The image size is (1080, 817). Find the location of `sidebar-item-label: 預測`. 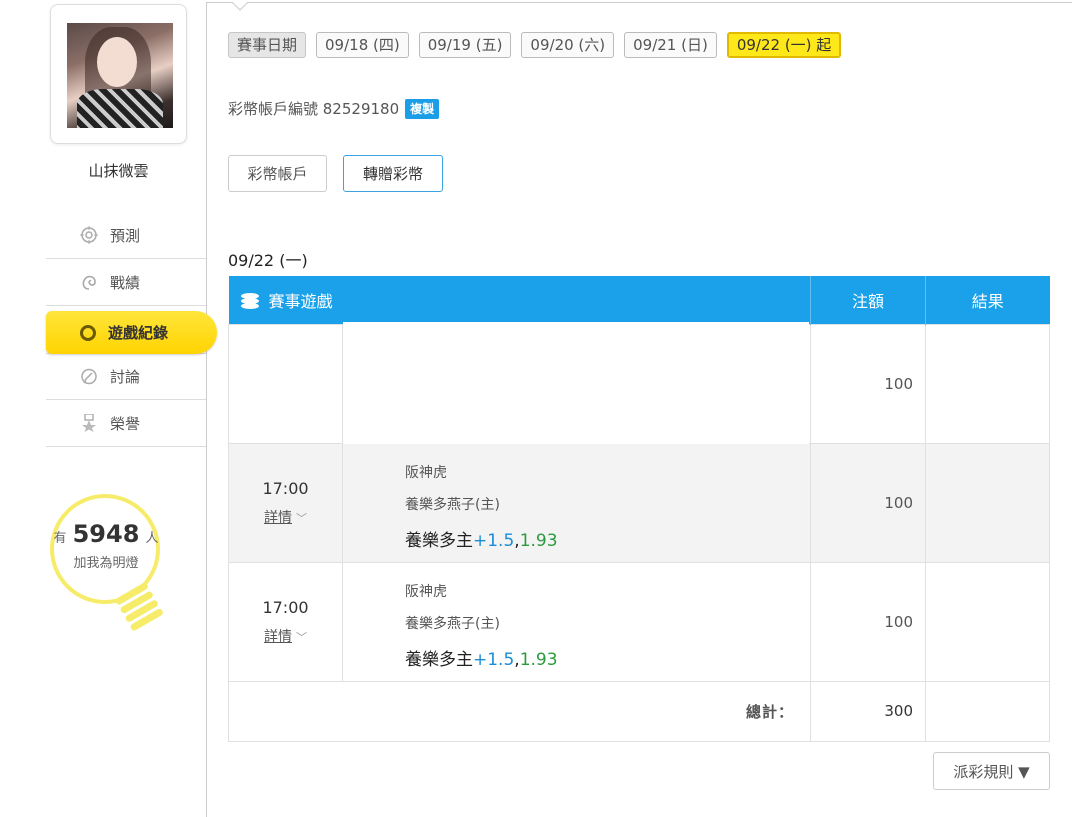

sidebar-item-label: 預測 is located at coordinates (125, 235).